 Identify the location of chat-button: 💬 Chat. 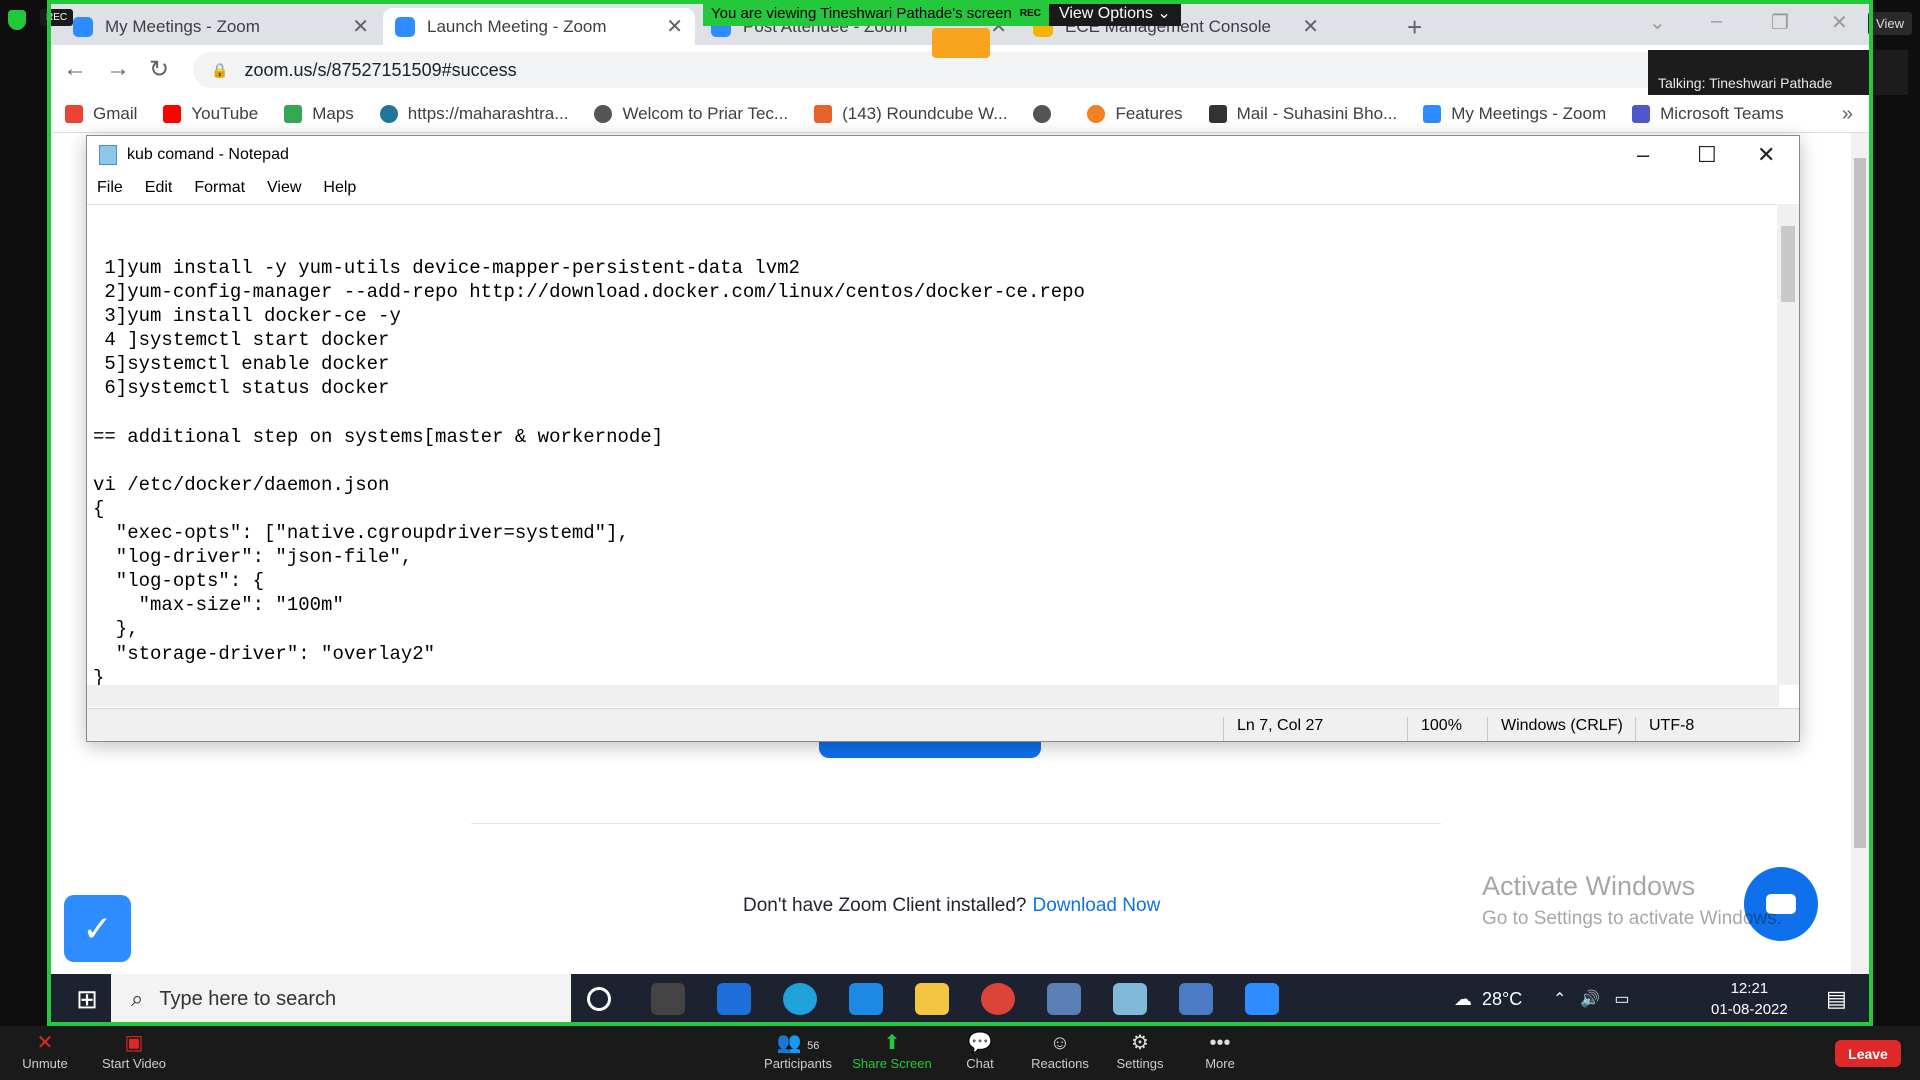
(980, 1050).